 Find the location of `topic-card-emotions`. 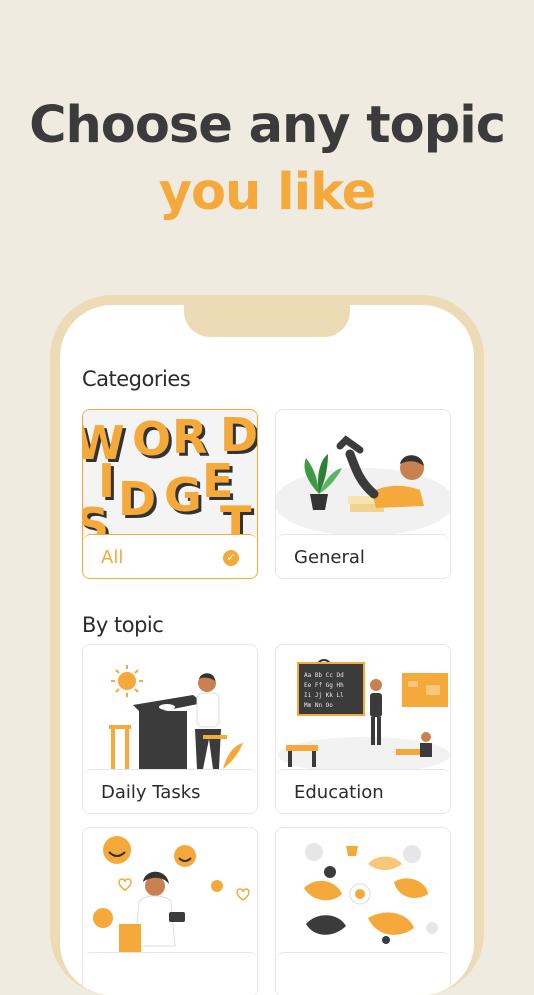

topic-card-emotions is located at coordinates (170, 911).